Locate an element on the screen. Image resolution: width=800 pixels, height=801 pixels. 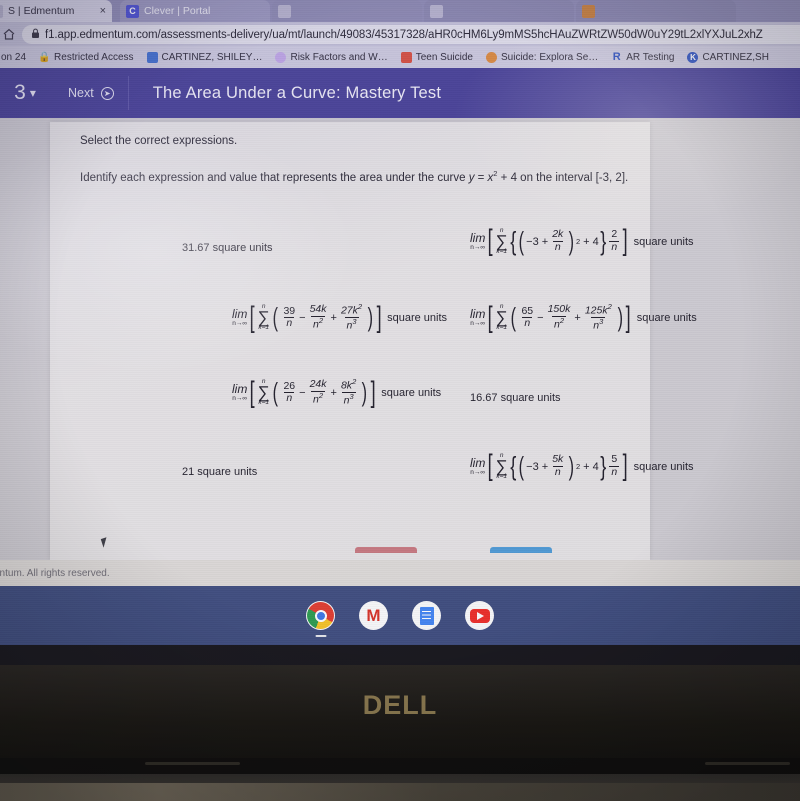
answer-option-label: 21 square units is located at coordinates (220, 472).